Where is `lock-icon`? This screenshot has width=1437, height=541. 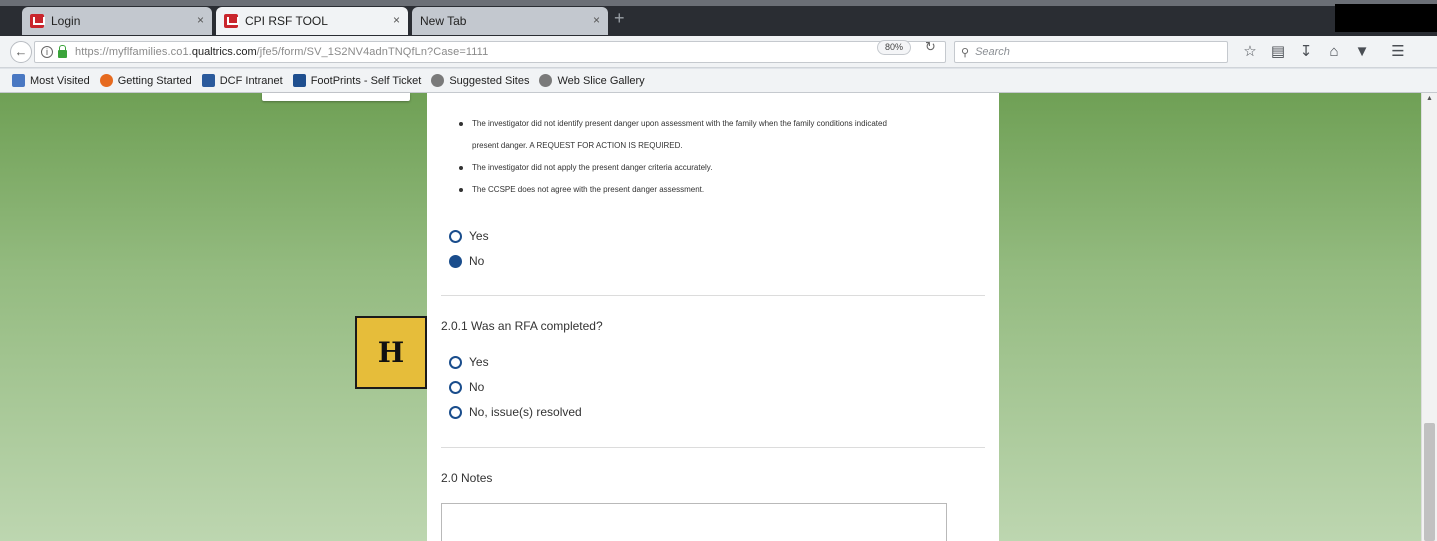
lock-icon is located at coordinates (62, 51).